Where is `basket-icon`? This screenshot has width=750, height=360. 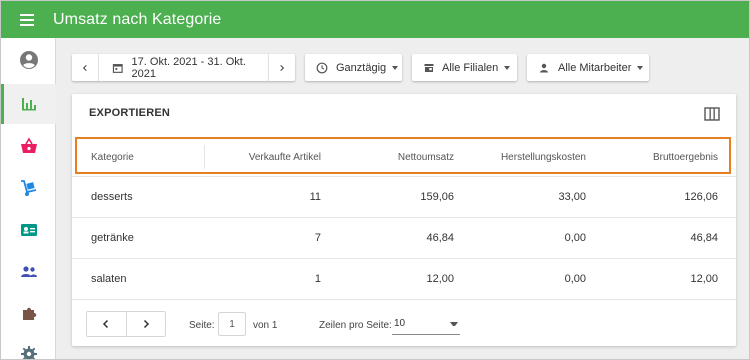 basket-icon is located at coordinates (28, 145).